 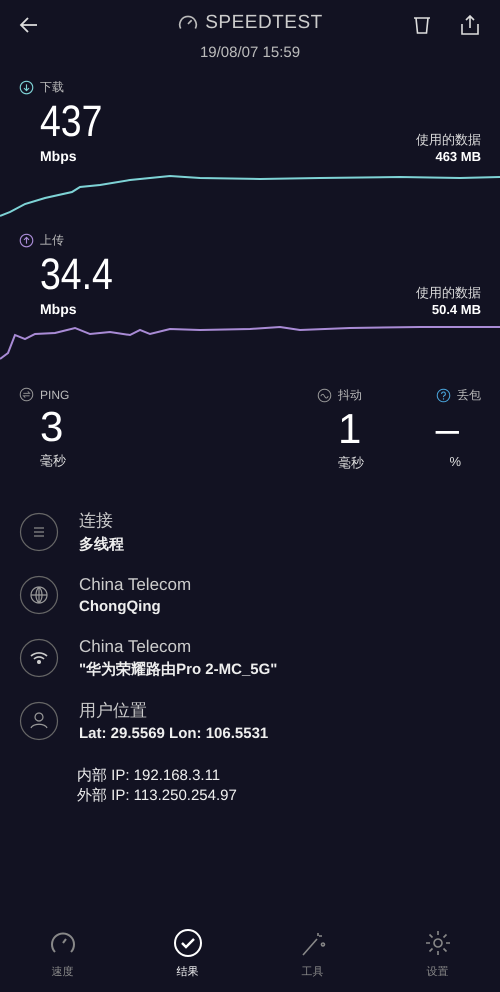 What do you see at coordinates (350, 395) in the screenshot?
I see `metric-label: 抖动` at bounding box center [350, 395].